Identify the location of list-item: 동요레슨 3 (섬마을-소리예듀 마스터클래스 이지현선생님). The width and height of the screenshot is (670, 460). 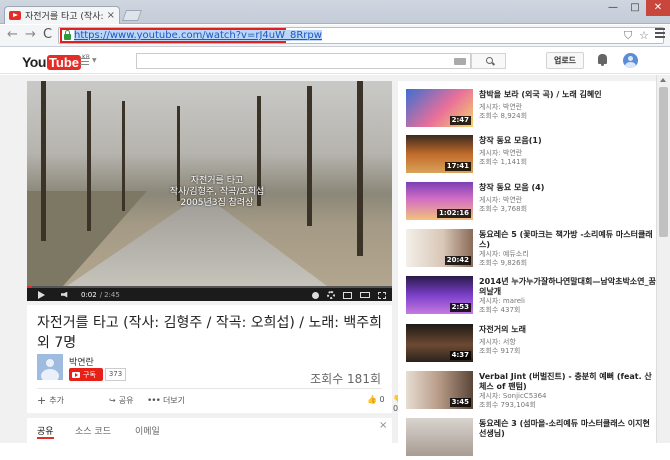
(531, 439).